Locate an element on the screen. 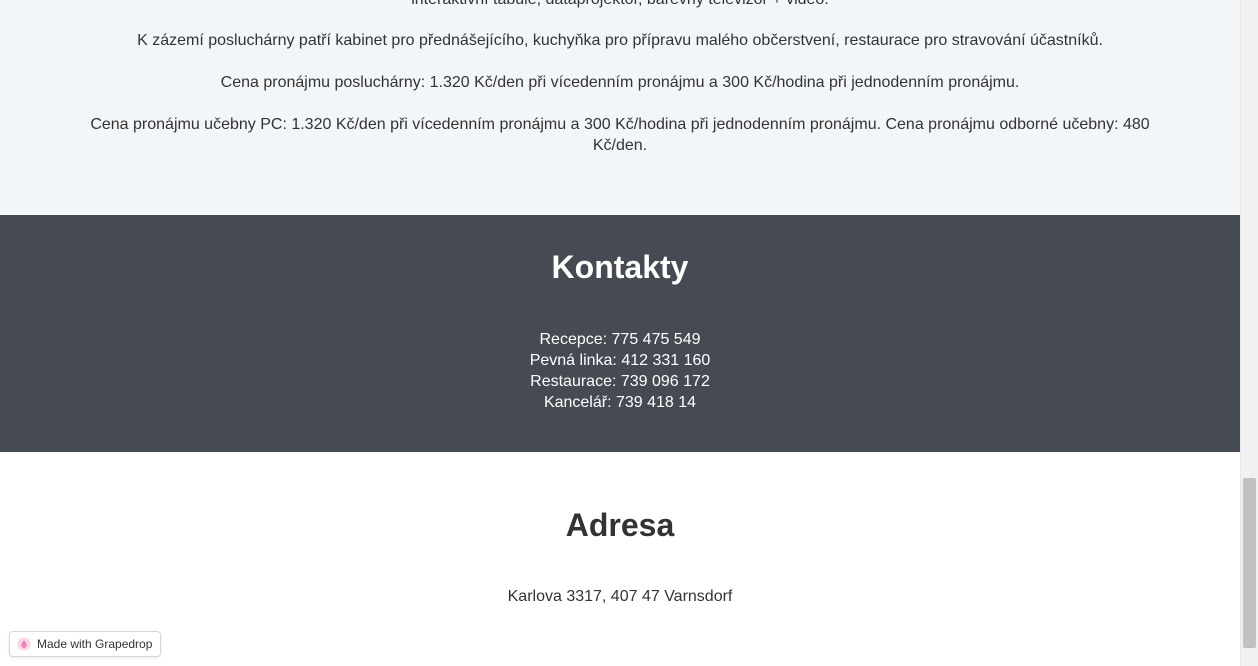 The image size is (1258, 666). address-text: Karlova 3317, 407 47 Varnsdorf is located at coordinates (620, 596).